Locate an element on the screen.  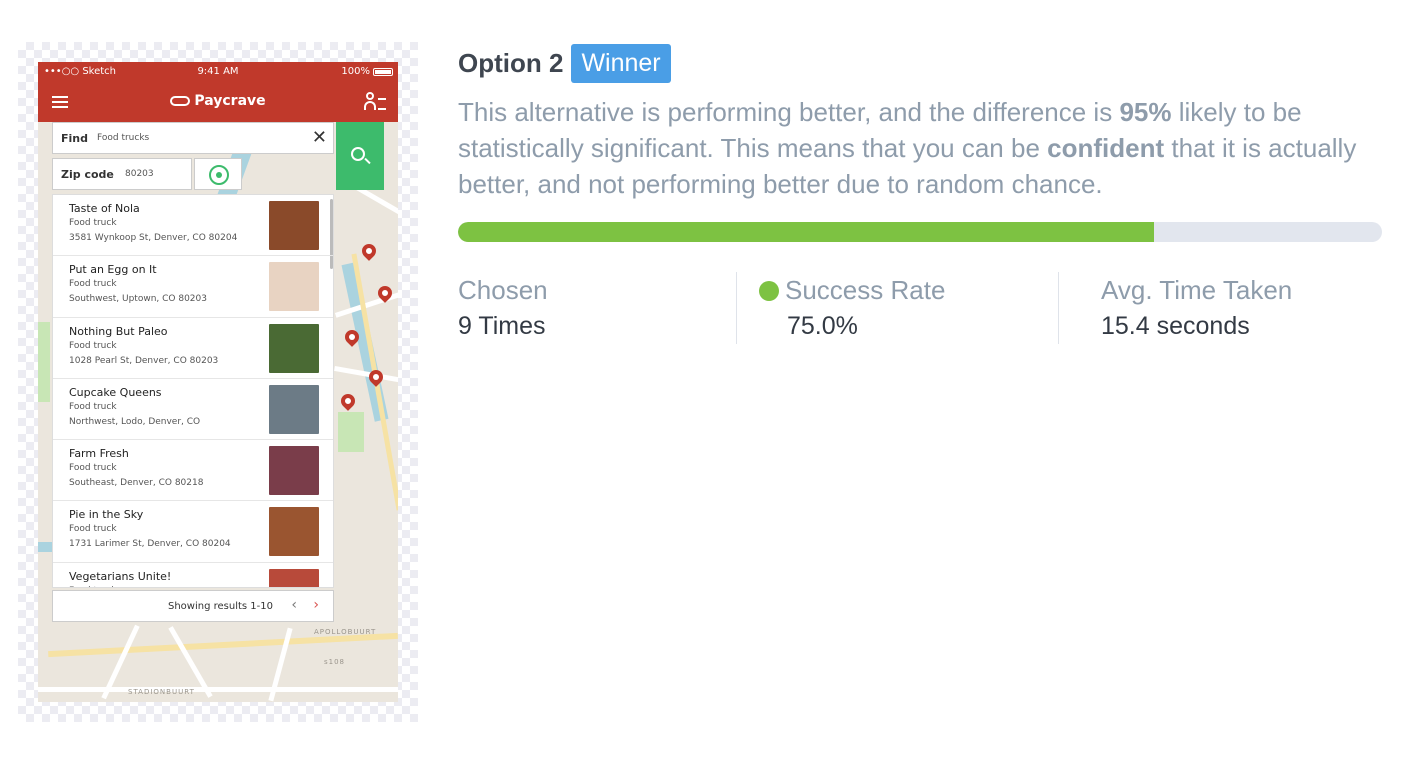
cloud-logo-icon is located at coordinates (180, 101).